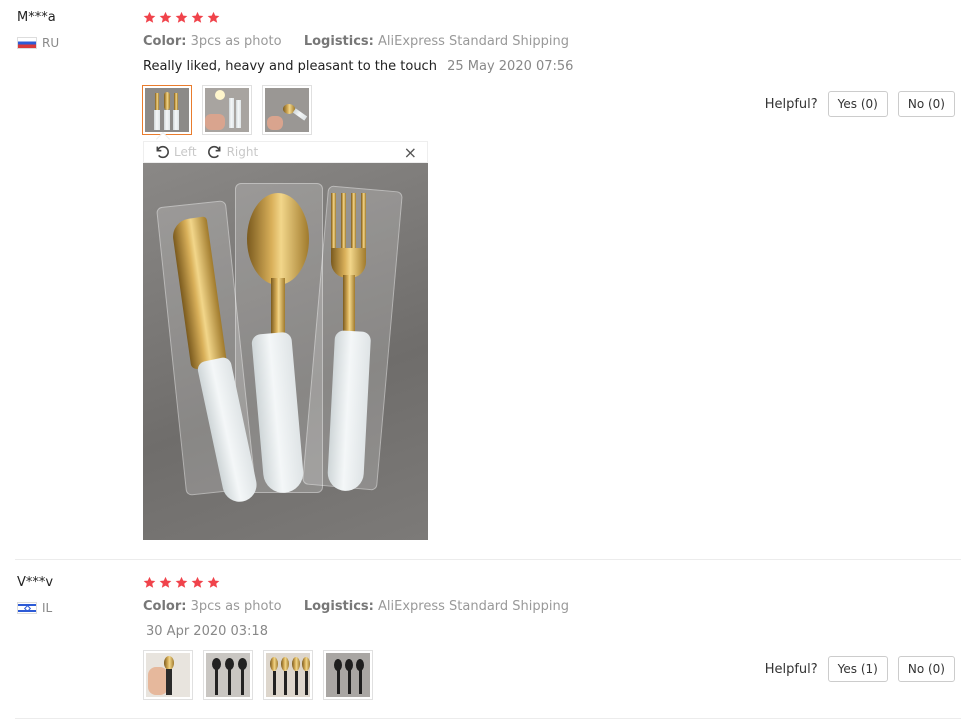 The width and height of the screenshot is (969, 722). I want to click on review-body: 30 Apr 2020 03:18, so click(205, 631).